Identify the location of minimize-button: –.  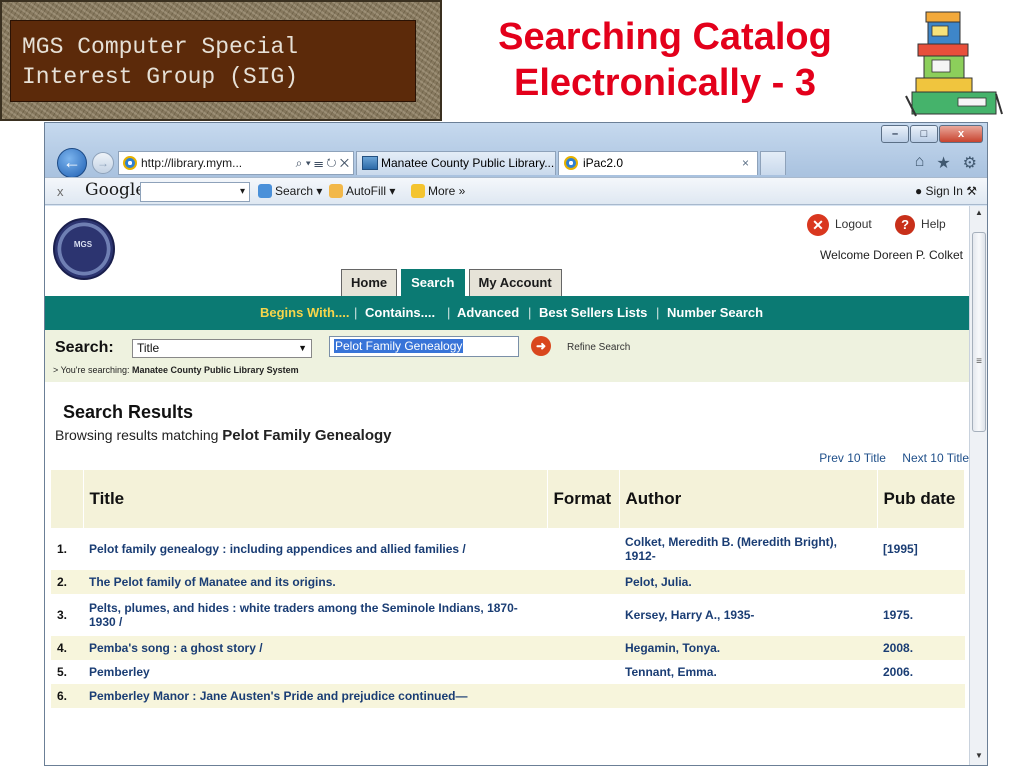
(895, 134).